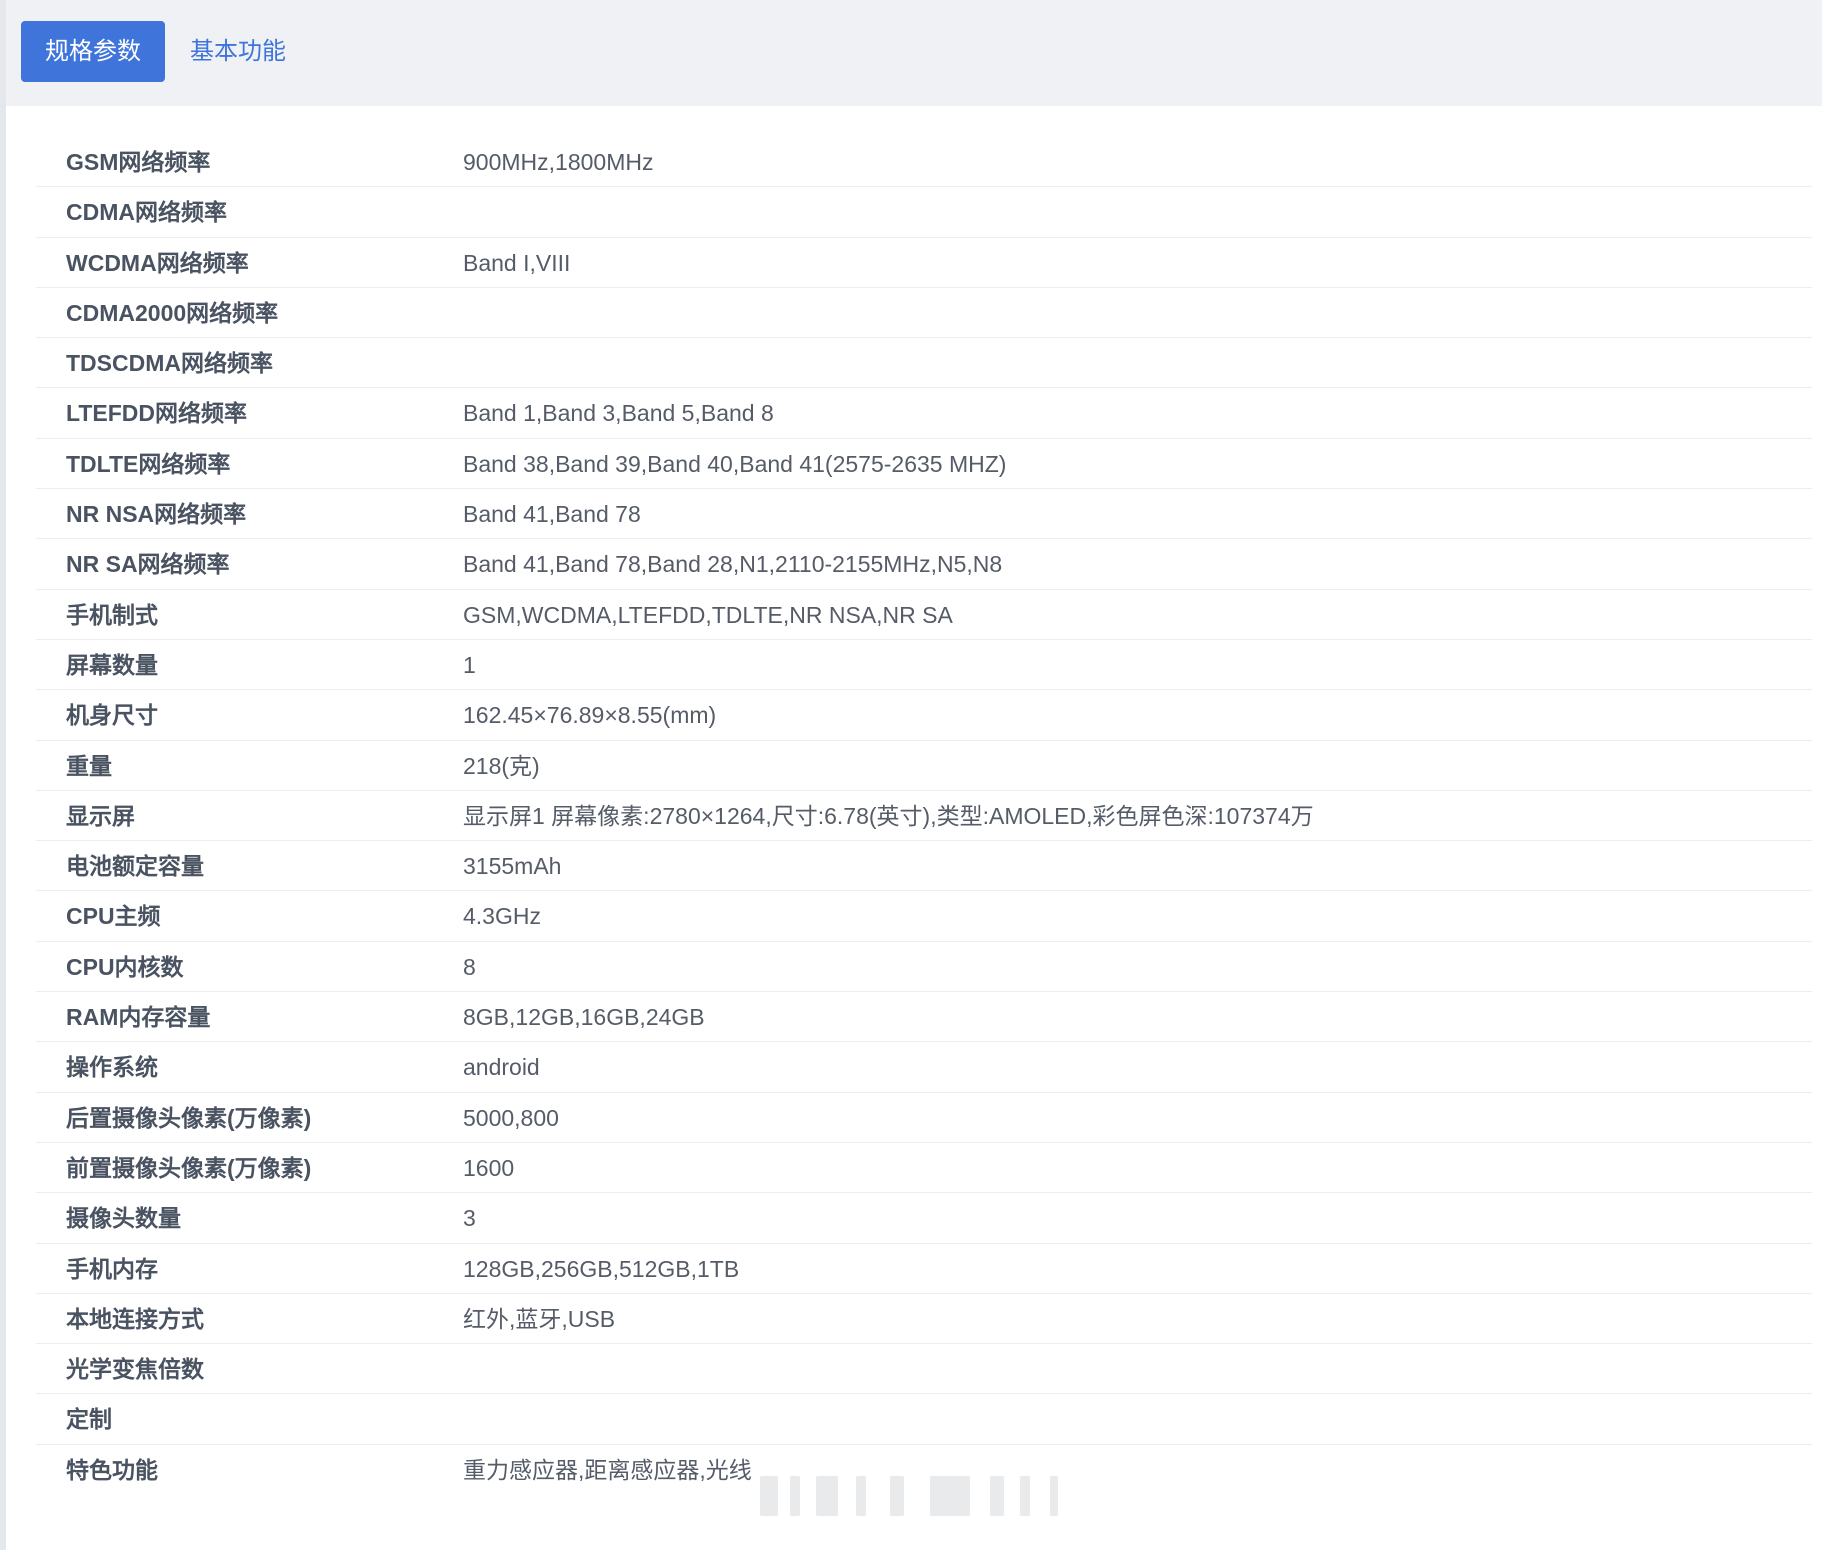  I want to click on spec-row: CDMA网络频率, so click(924, 212).